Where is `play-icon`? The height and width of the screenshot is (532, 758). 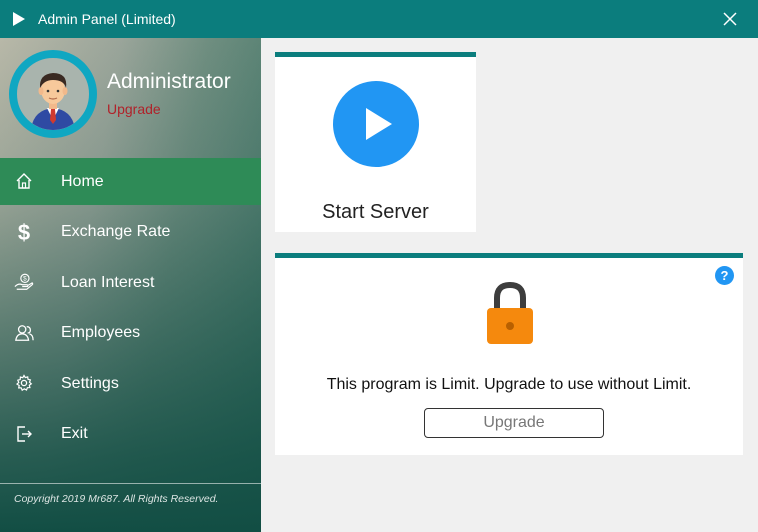 play-icon is located at coordinates (379, 124).